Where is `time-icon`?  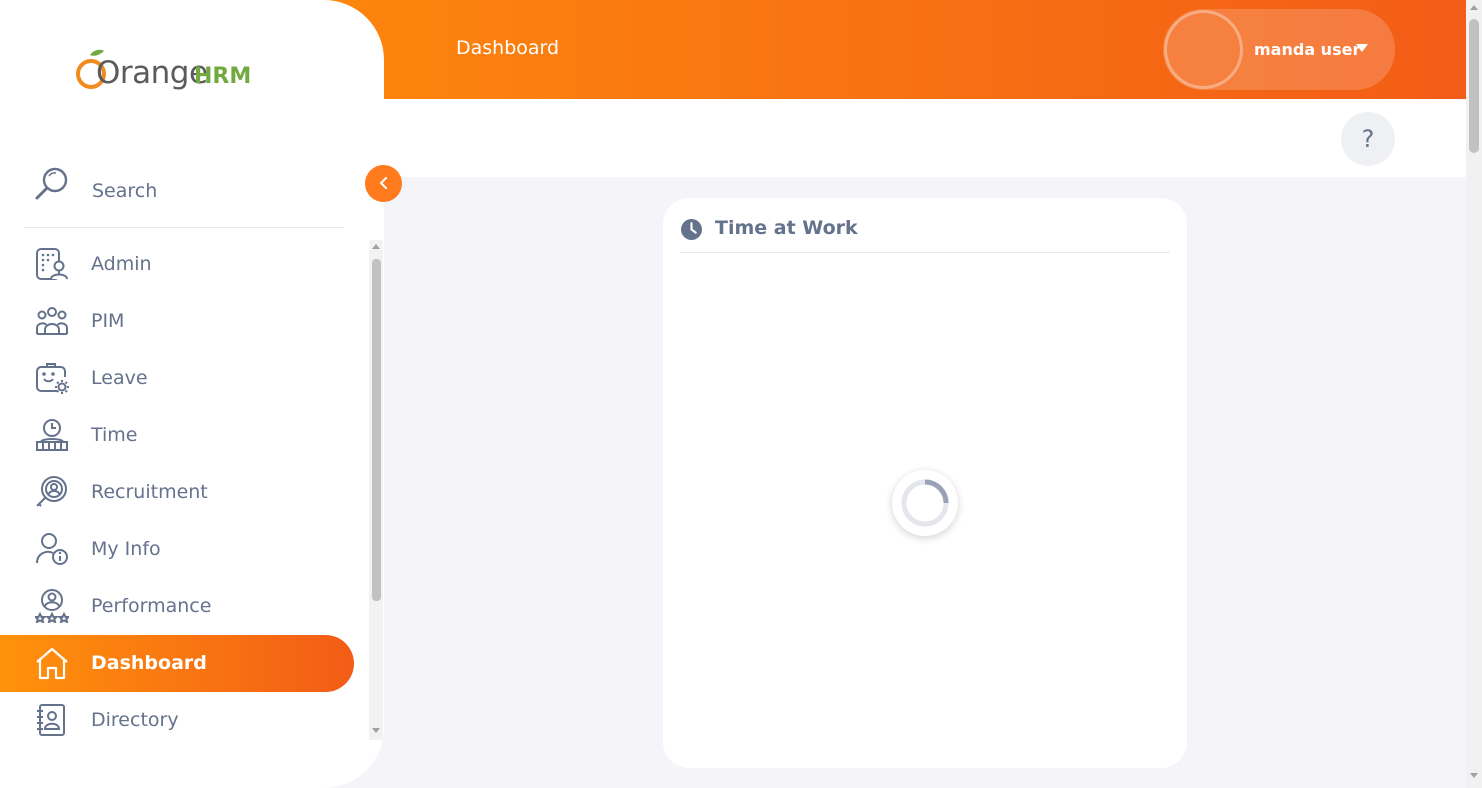
time-icon is located at coordinates (52, 435).